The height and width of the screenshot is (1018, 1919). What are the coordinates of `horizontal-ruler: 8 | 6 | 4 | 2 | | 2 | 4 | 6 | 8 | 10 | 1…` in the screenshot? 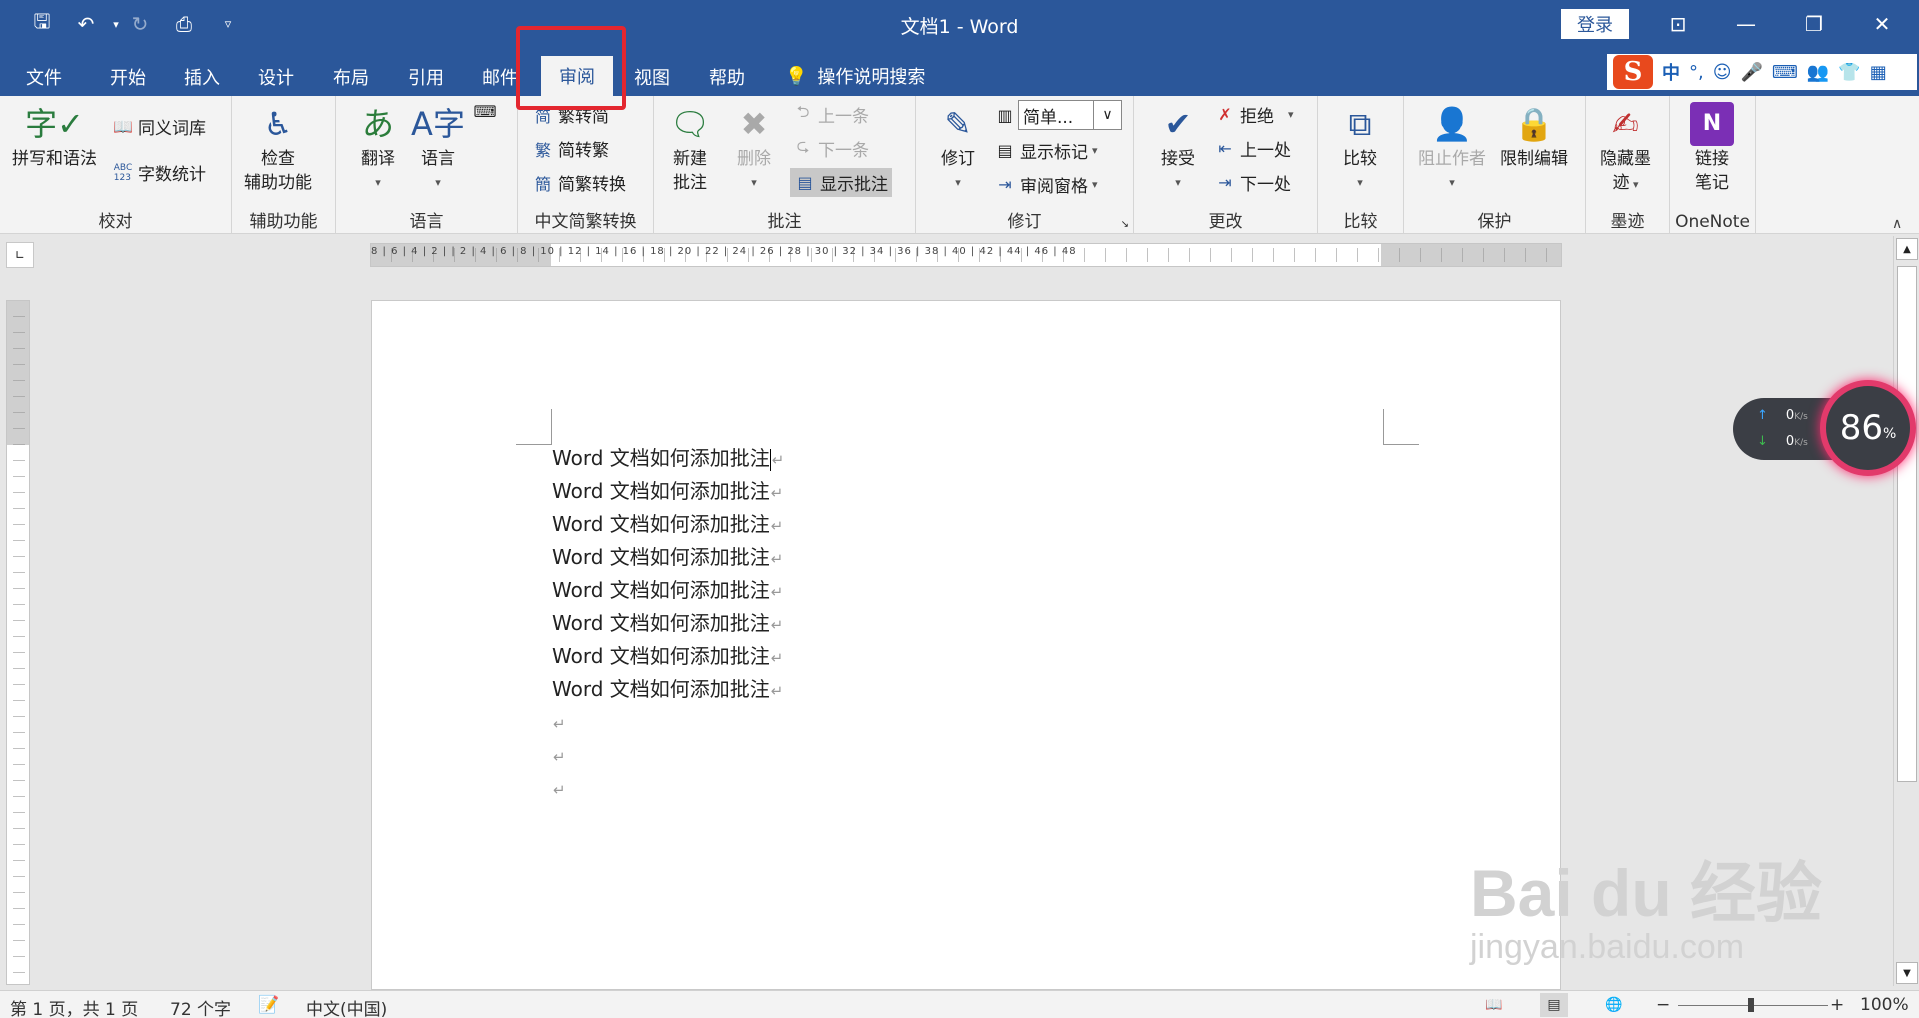 It's located at (966, 255).